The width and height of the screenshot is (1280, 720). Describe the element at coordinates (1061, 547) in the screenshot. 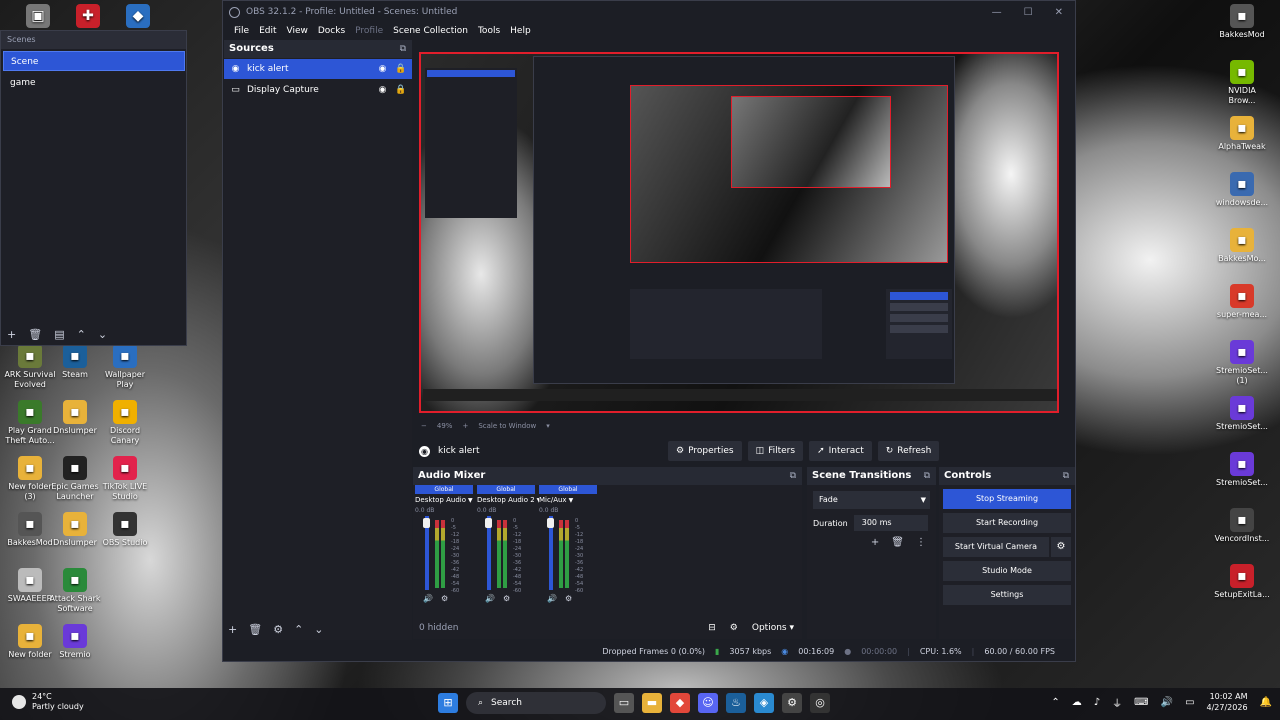

I see `gear-icon: ⚙` at that location.